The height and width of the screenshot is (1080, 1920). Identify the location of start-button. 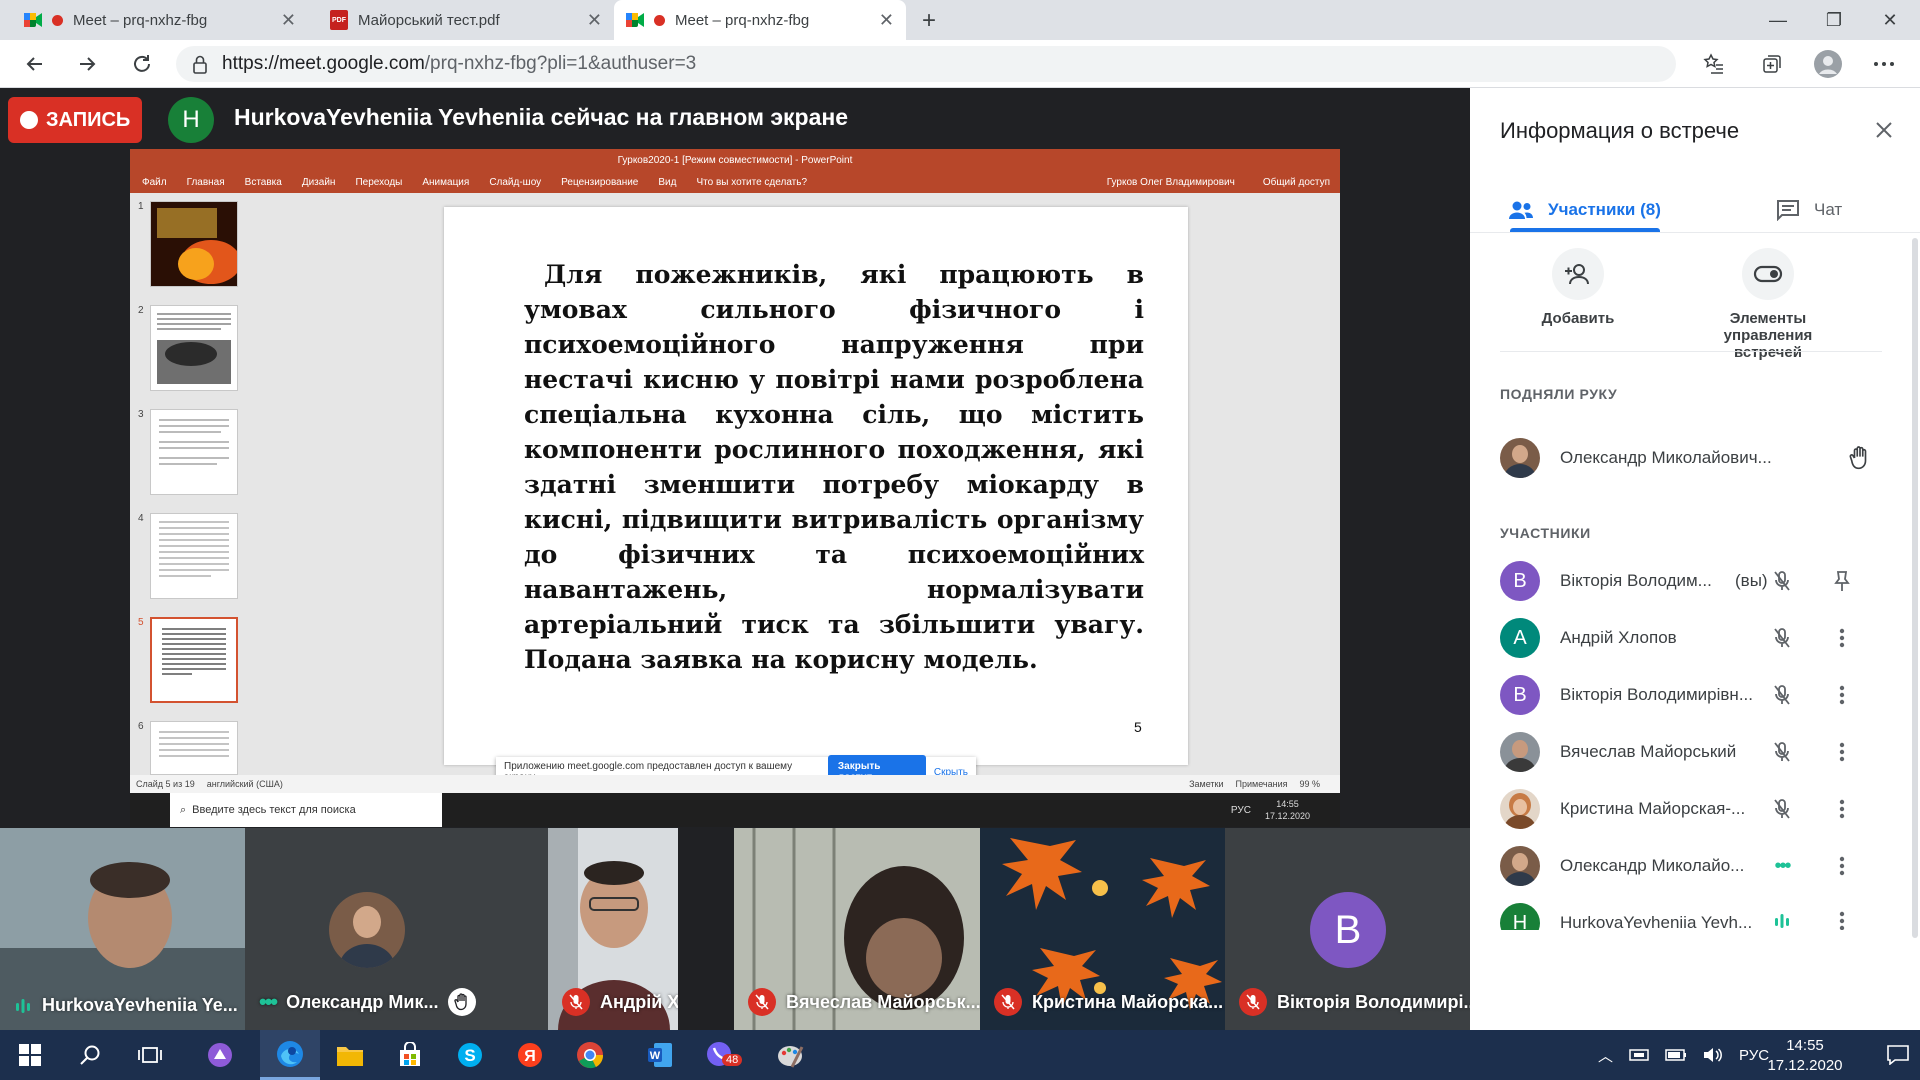
(30, 1055).